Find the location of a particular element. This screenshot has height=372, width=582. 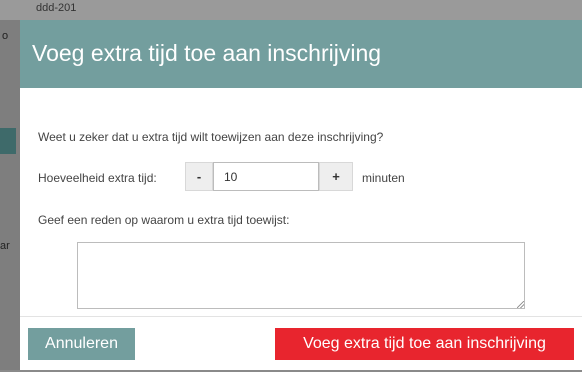

increase-button: + is located at coordinates (336, 176).